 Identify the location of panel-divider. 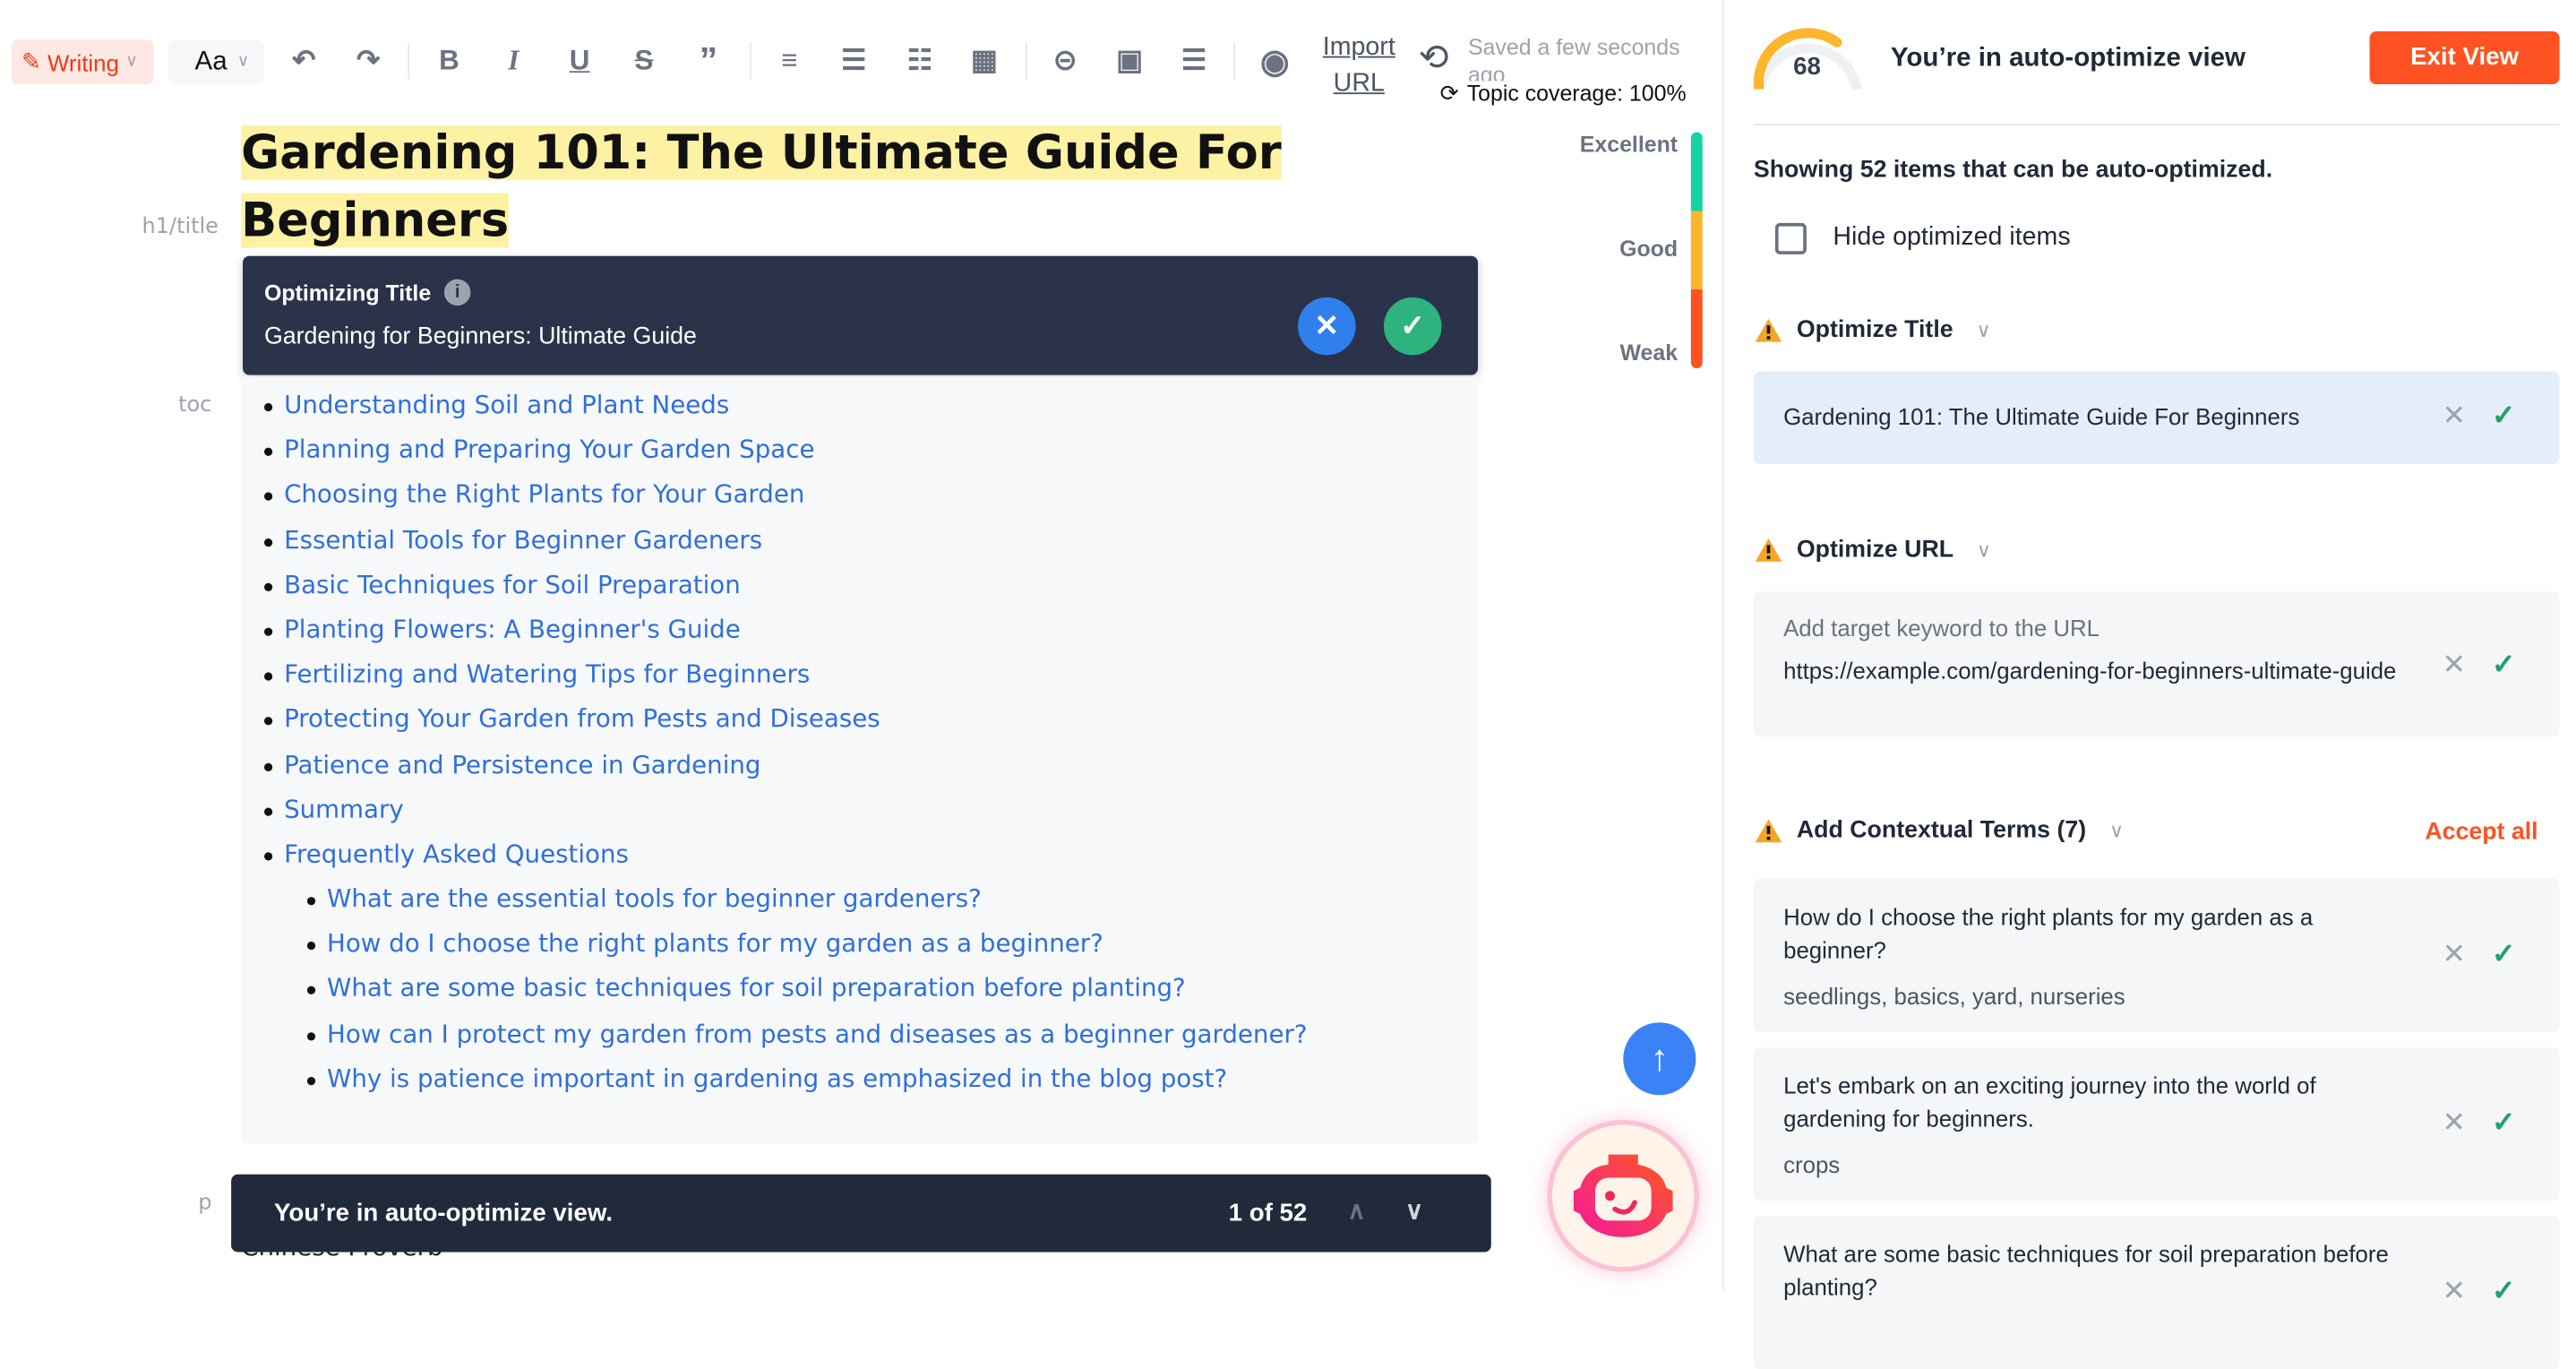
(1723, 645).